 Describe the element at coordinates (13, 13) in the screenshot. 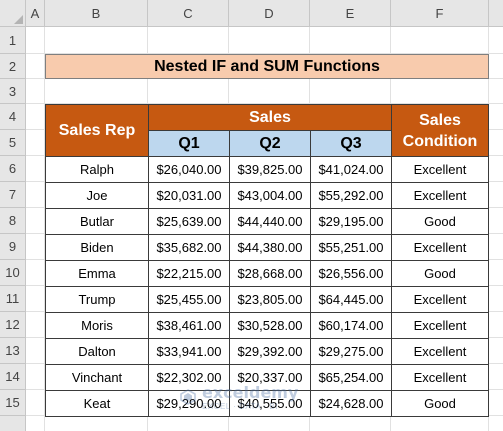

I see `select-all-corner` at that location.